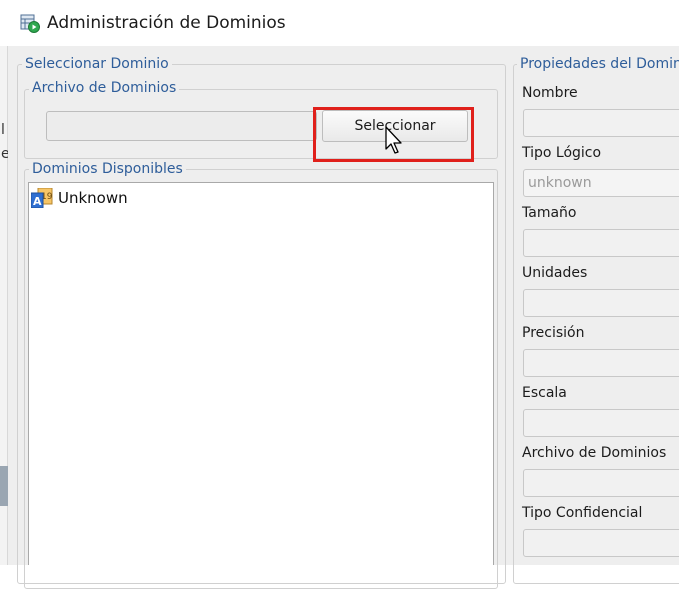 Image resolution: width=679 pixels, height=589 pixels. What do you see at coordinates (601, 543) in the screenshot?
I see `confidential-type-field` at bounding box center [601, 543].